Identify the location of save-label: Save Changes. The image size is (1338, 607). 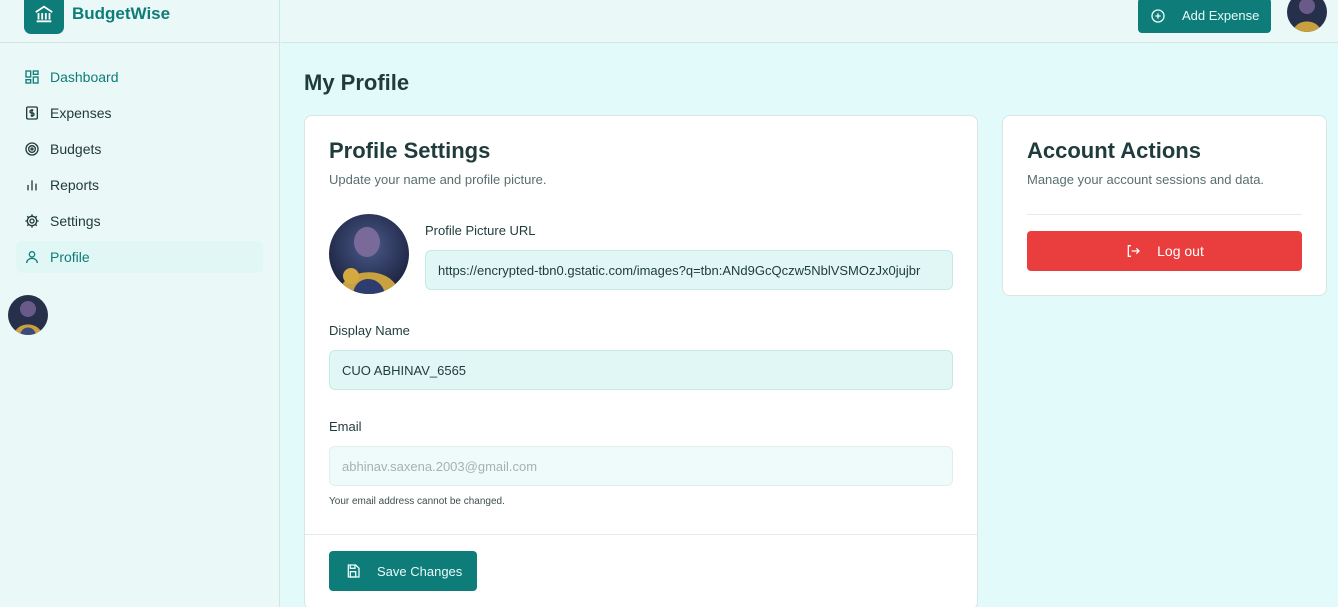
(420, 571).